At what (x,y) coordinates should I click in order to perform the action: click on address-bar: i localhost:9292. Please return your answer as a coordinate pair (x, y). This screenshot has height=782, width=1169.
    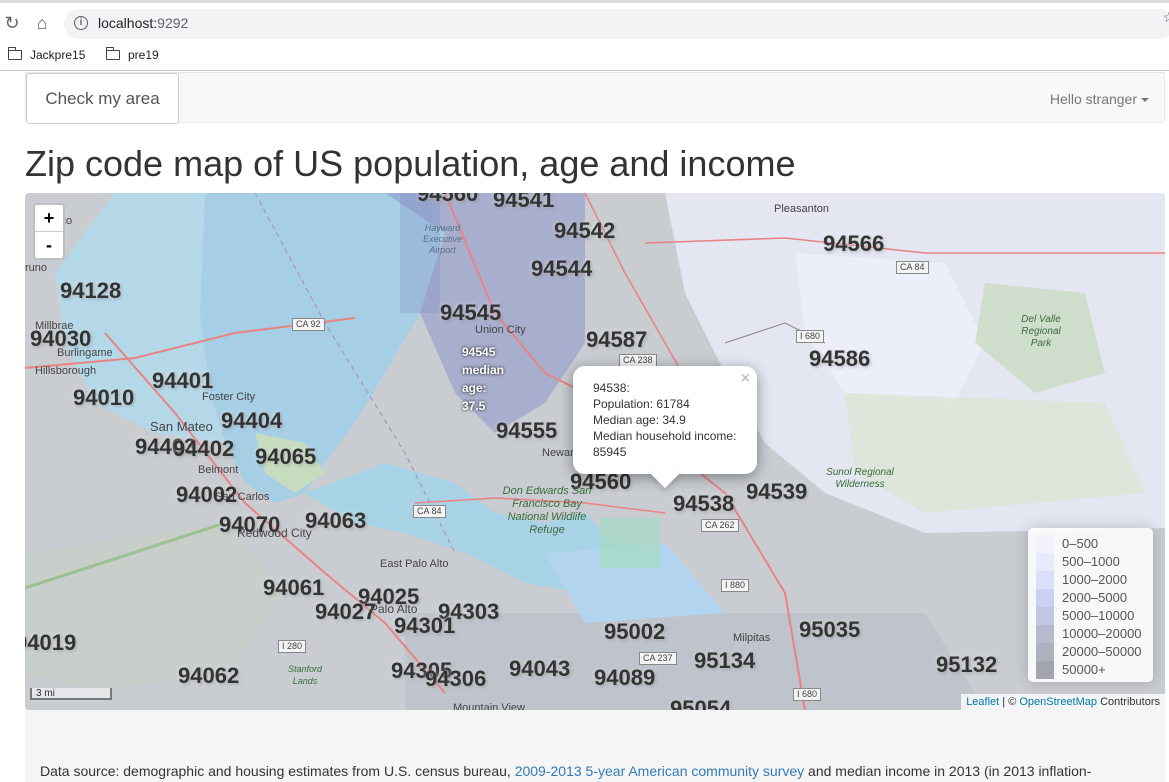
    Looking at the image, I should click on (616, 24).